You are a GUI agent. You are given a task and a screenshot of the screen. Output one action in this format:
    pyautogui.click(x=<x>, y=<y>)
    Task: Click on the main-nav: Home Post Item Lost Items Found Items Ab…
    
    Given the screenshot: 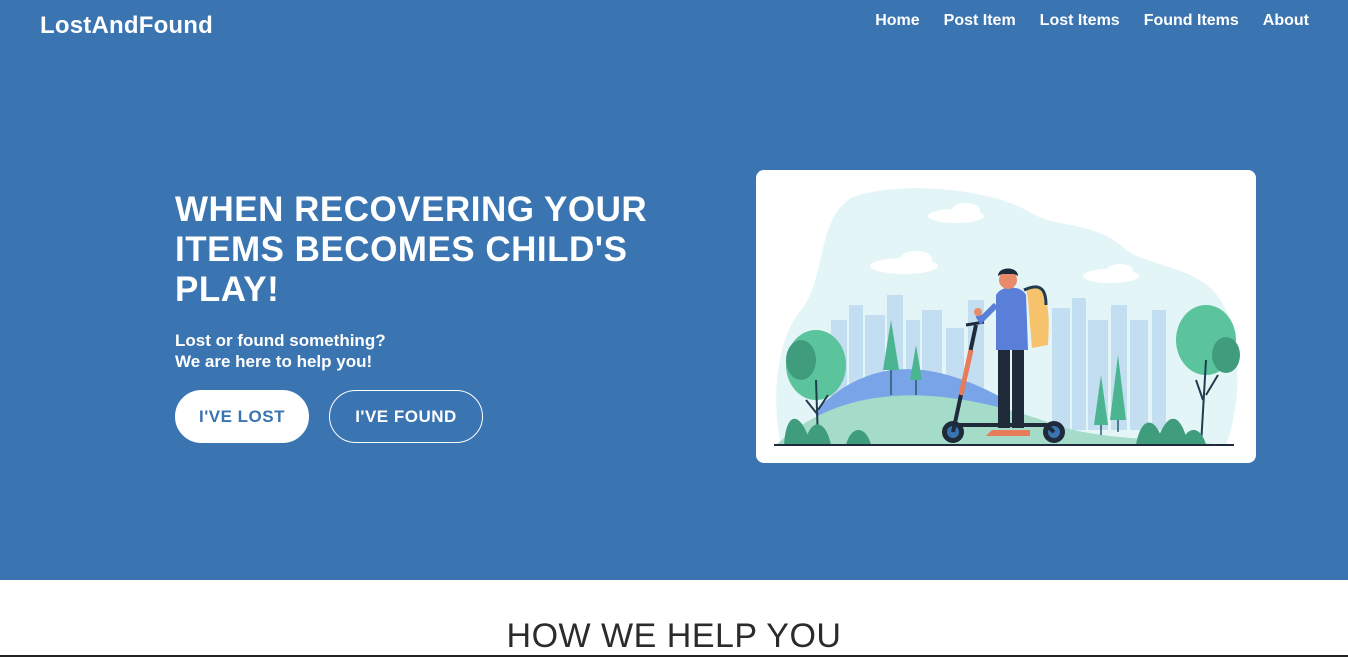 What is the action you would take?
    pyautogui.click(x=1092, y=21)
    